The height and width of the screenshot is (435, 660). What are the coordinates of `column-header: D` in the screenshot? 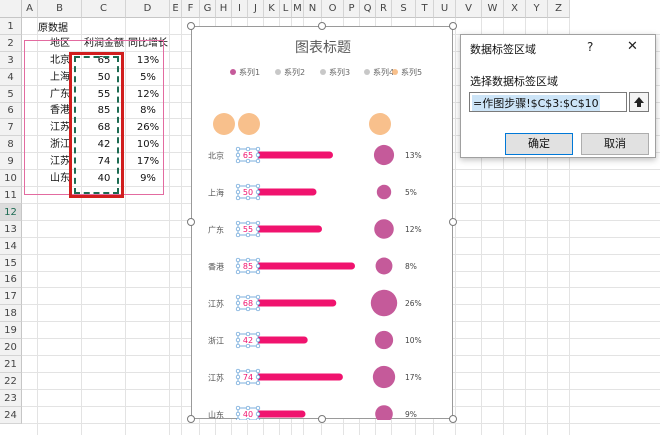 It's located at (148, 9).